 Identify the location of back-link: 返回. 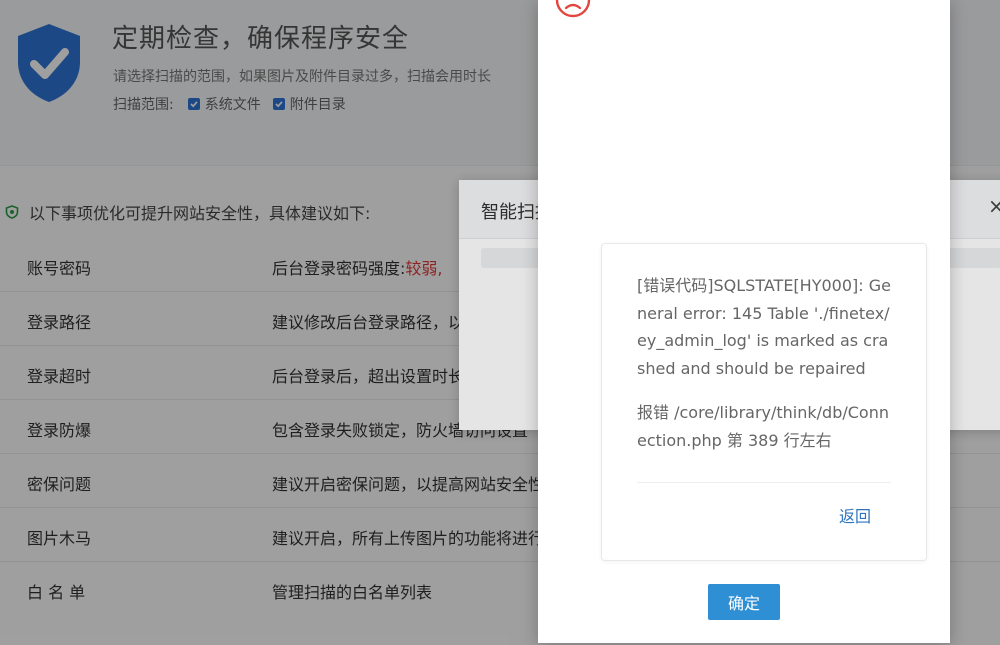
(855, 515).